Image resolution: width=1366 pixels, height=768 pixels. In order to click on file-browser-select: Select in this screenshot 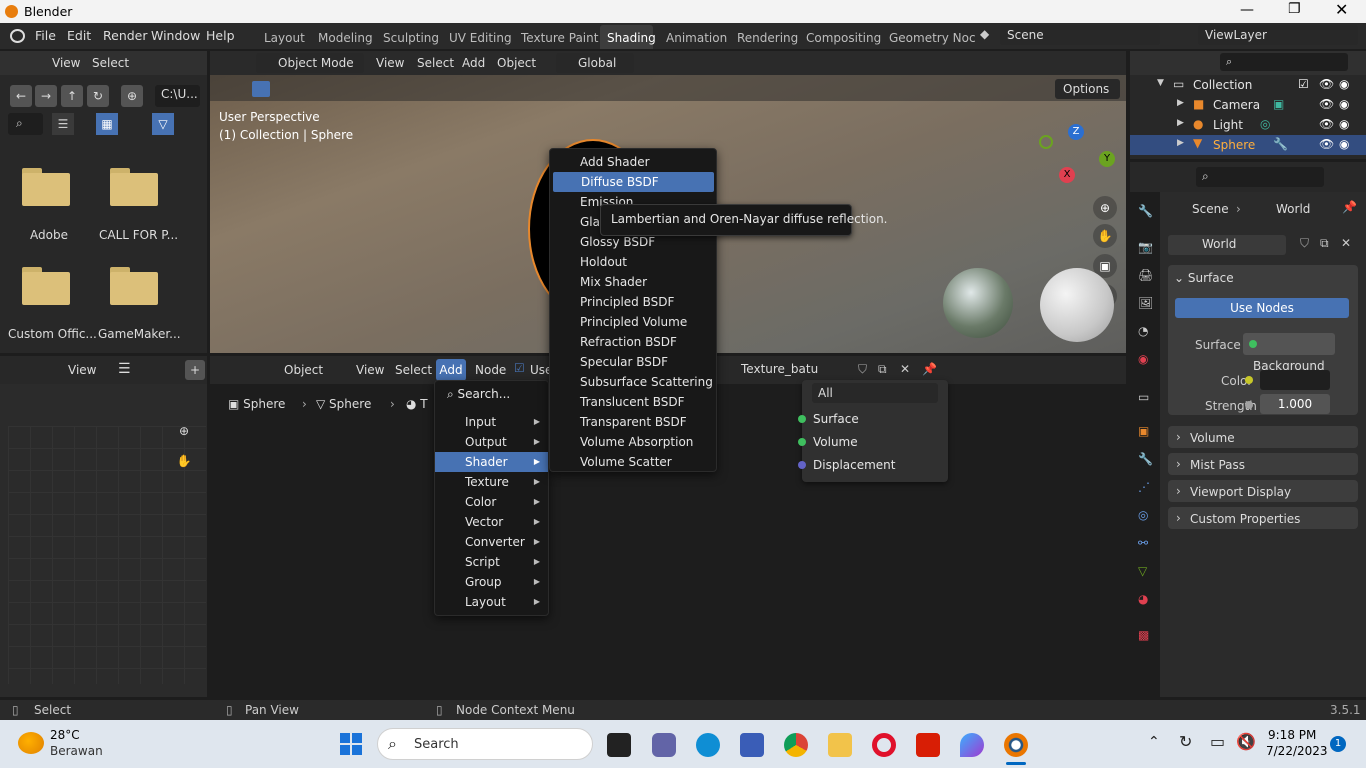, I will do `click(110, 63)`.